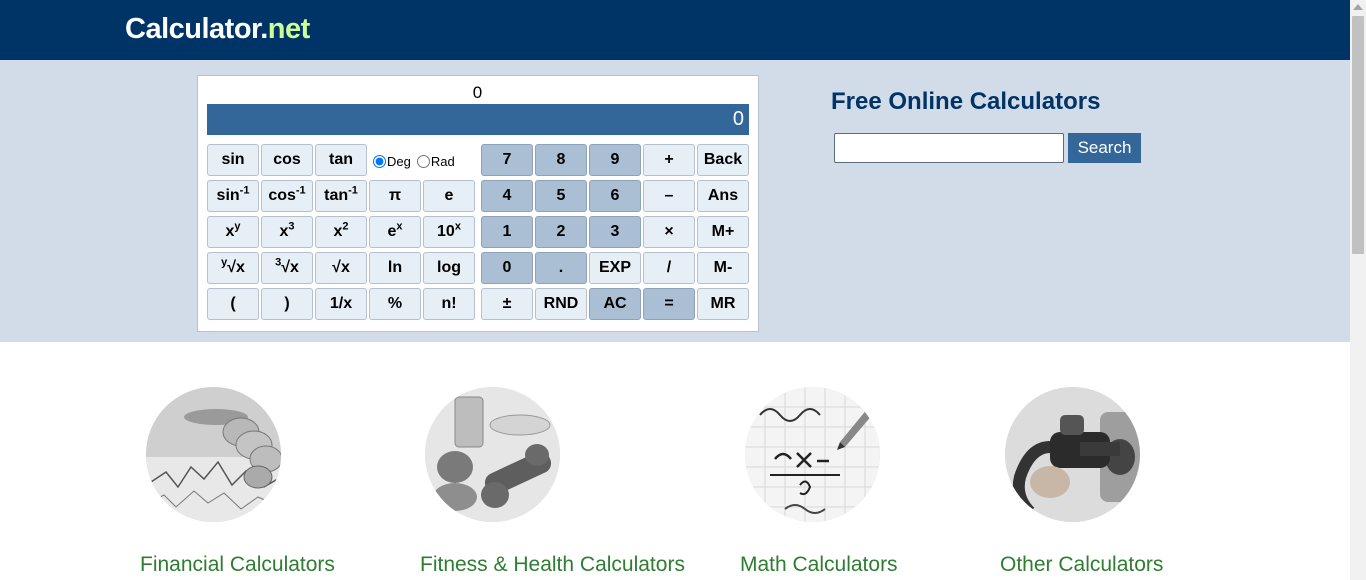 The height and width of the screenshot is (580, 1366). What do you see at coordinates (423, 161) in the screenshot?
I see `rad-radio` at bounding box center [423, 161].